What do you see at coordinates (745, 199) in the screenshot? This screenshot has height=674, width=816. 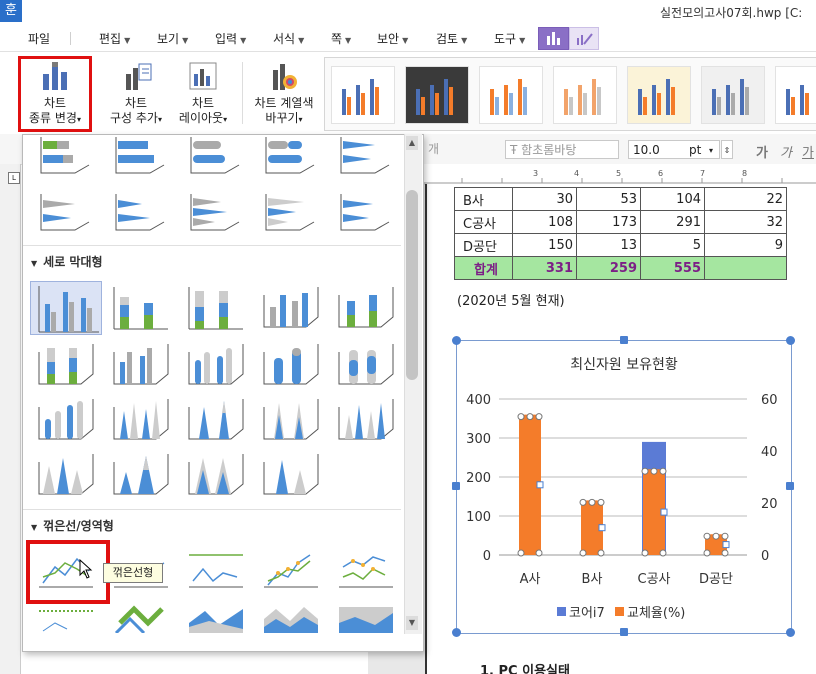 I see `table-cell: 22` at bounding box center [745, 199].